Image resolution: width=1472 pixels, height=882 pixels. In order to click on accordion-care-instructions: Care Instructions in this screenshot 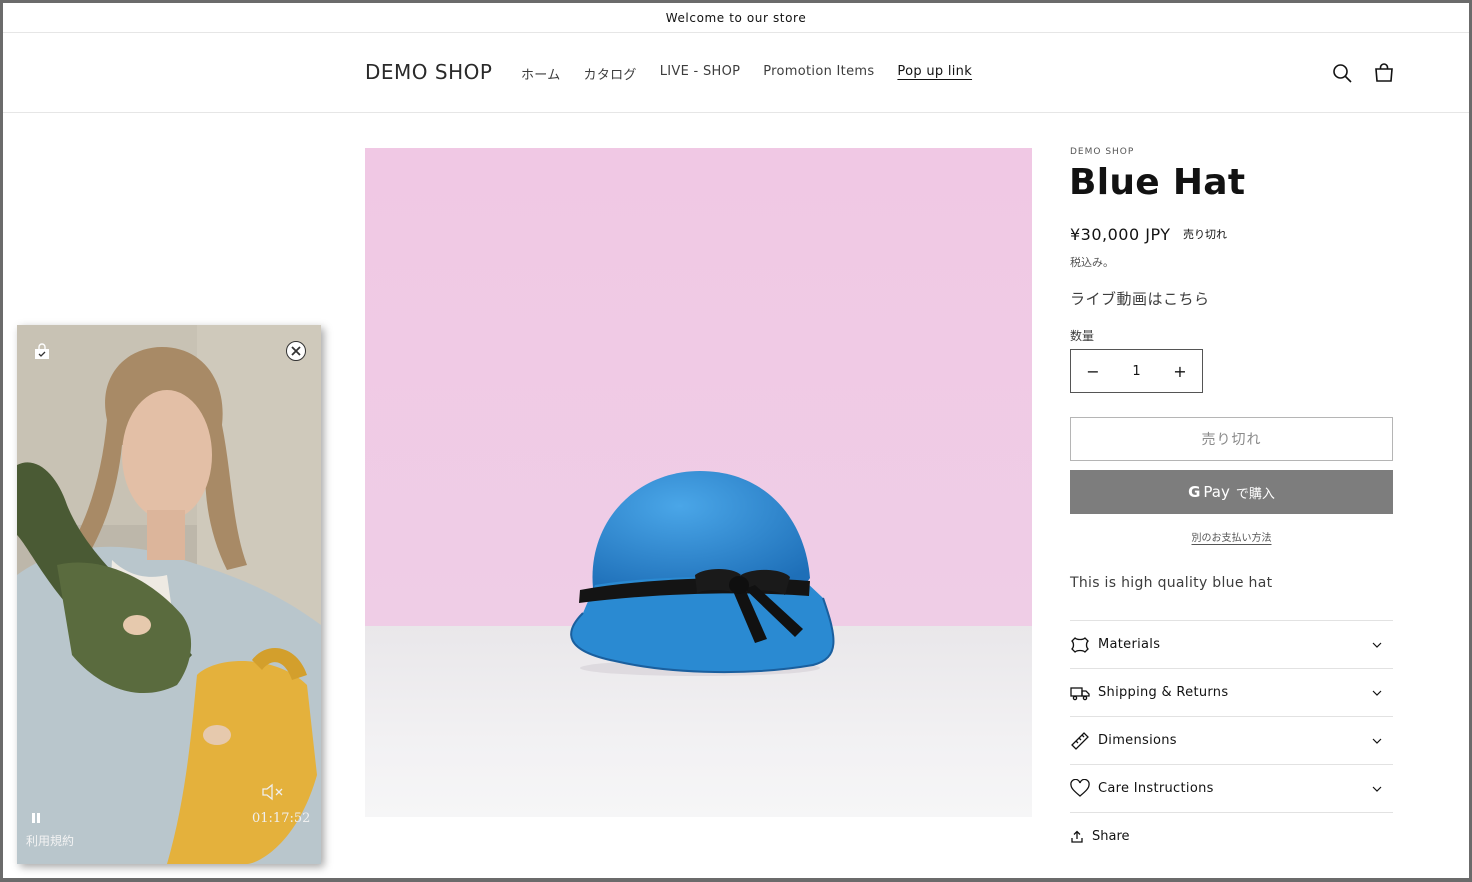, I will do `click(1231, 788)`.